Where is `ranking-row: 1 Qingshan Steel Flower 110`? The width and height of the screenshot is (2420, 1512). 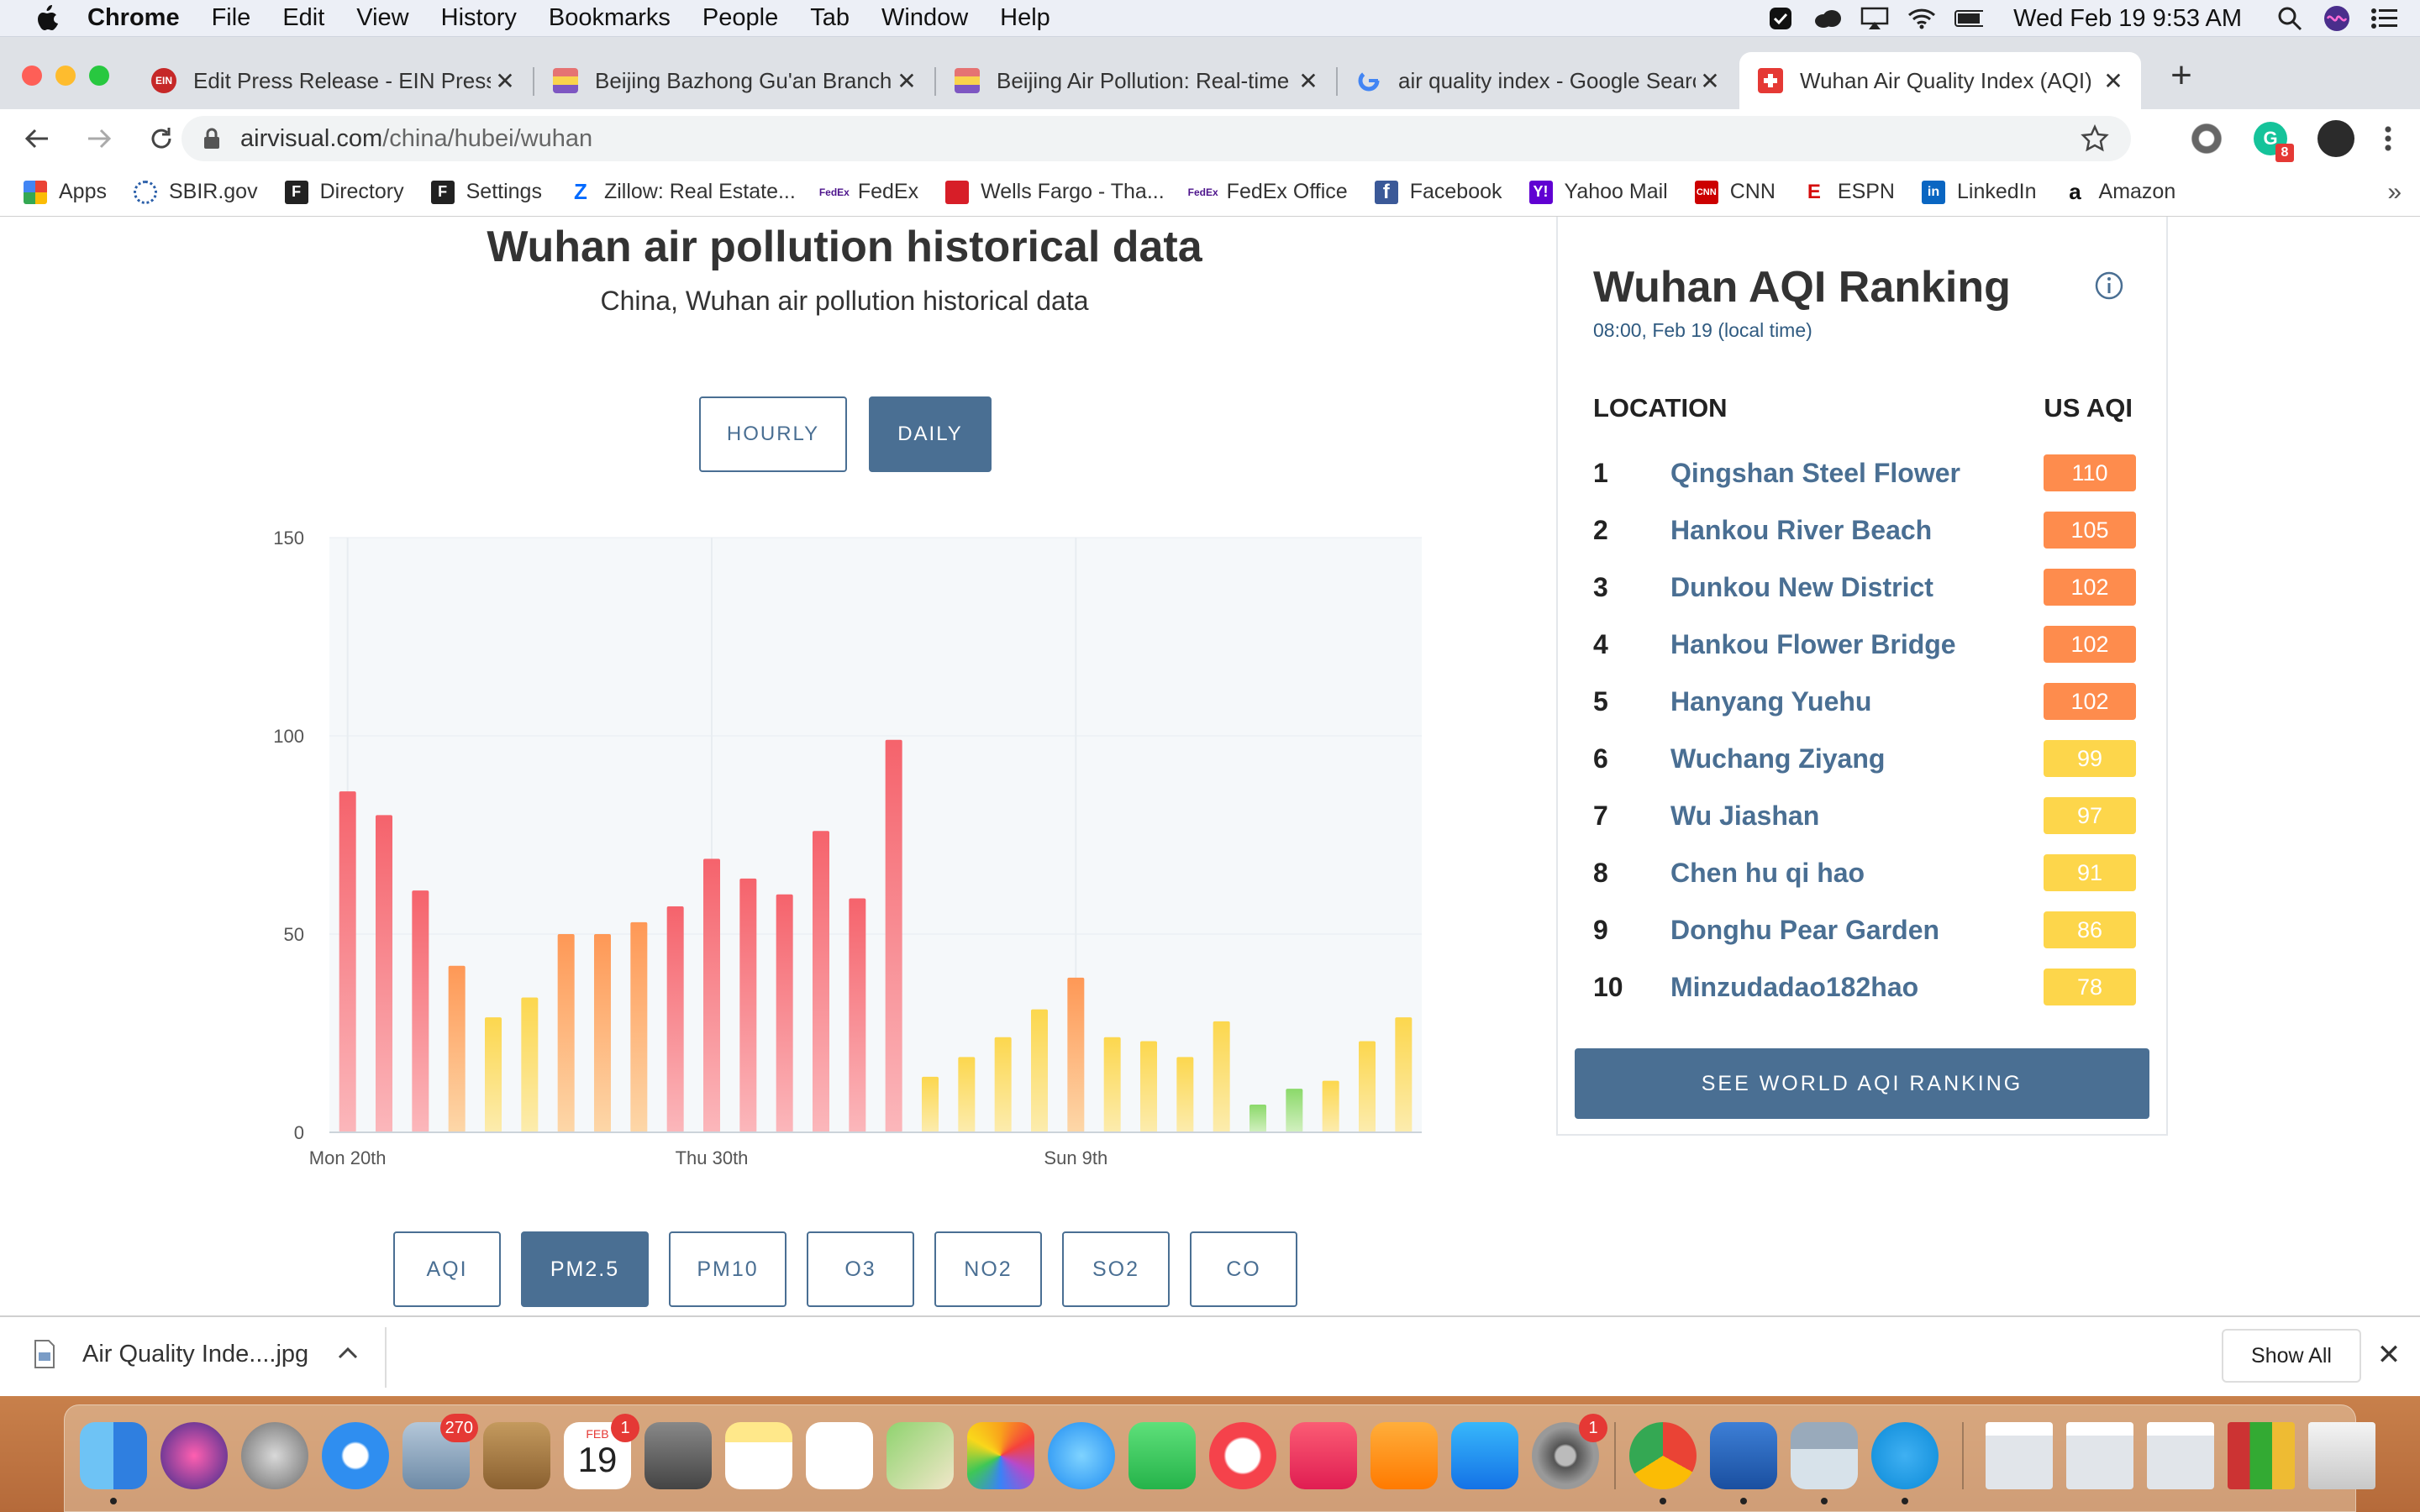 ranking-row: 1 Qingshan Steel Flower 110 is located at coordinates (1864, 473).